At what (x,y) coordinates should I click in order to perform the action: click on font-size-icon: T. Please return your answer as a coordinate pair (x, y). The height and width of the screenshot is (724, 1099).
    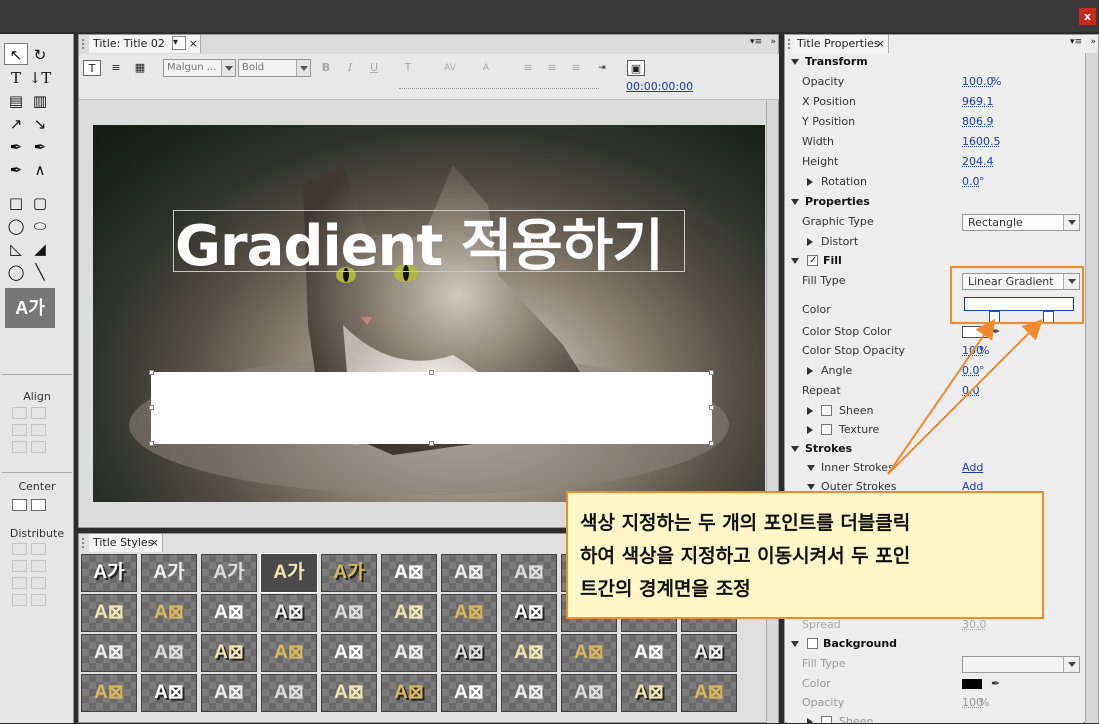
    Looking at the image, I should click on (408, 68).